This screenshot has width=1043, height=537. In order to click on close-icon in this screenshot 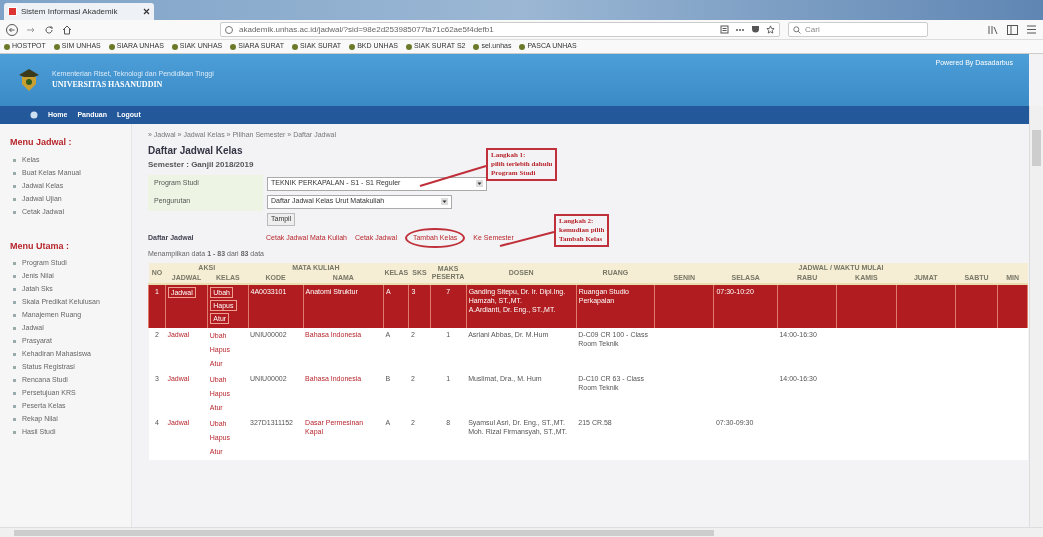, I will do `click(146, 11)`.